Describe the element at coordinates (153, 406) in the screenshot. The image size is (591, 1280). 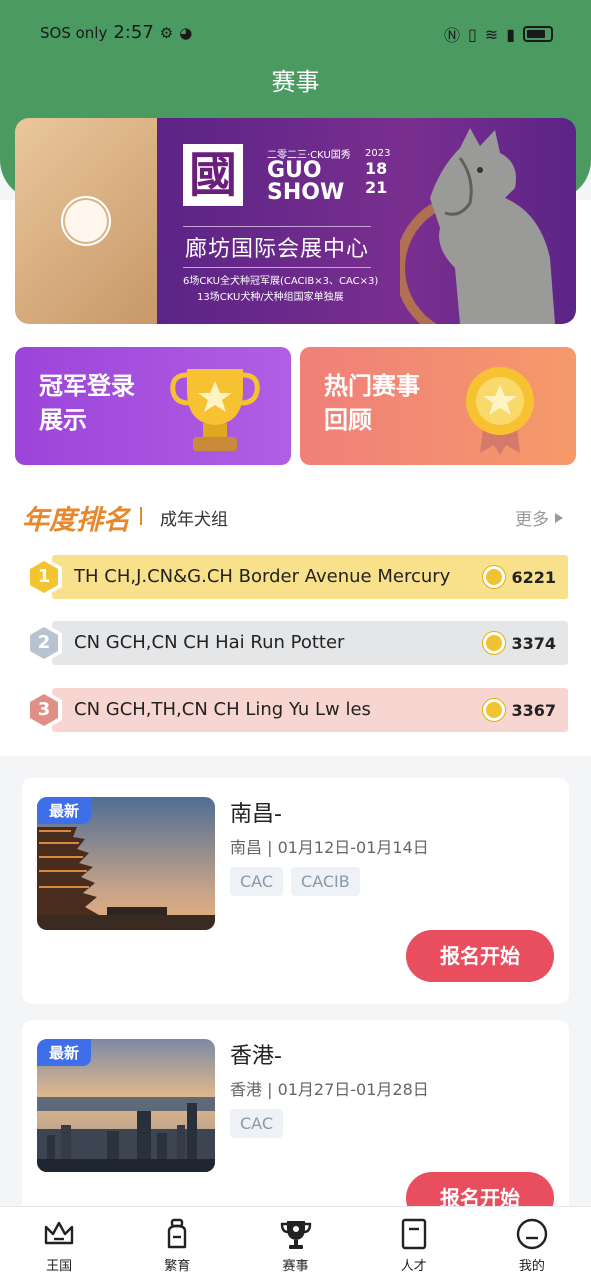
I see `champion-showcase-card: 冠军登录 展示` at that location.